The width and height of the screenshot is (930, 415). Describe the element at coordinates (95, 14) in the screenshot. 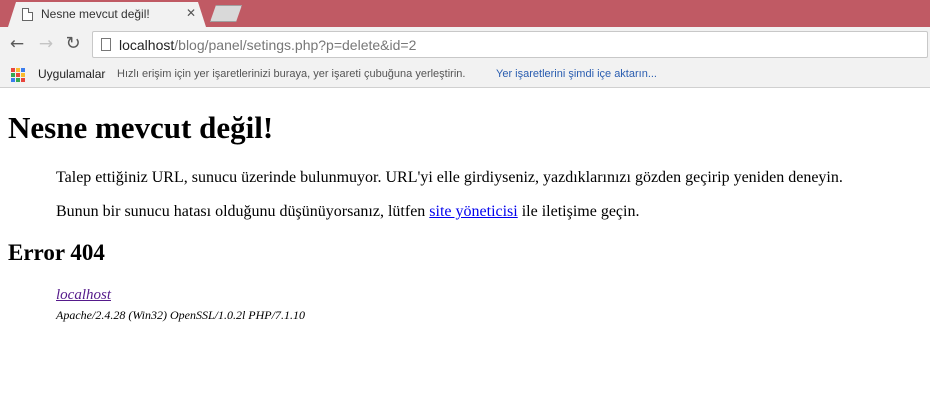

I see `tab-title: Nesne mevcut değil!` at that location.